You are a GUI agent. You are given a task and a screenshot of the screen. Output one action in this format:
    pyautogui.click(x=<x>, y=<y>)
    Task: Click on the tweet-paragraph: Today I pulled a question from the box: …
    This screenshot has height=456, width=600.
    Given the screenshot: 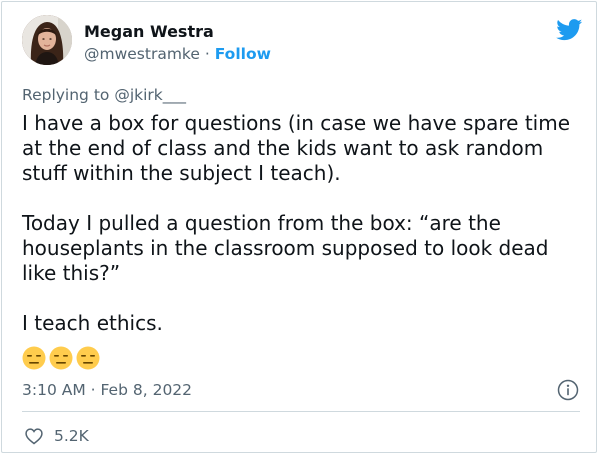 What is the action you would take?
    pyautogui.click(x=285, y=248)
    